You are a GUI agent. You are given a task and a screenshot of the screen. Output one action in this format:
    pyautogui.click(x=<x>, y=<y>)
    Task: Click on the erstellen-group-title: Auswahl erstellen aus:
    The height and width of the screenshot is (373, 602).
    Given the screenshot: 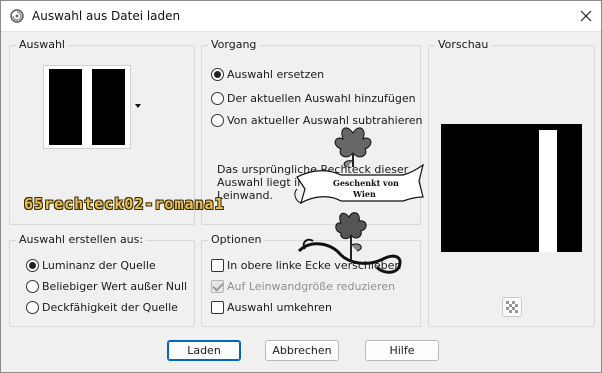 What is the action you would take?
    pyautogui.click(x=81, y=239)
    